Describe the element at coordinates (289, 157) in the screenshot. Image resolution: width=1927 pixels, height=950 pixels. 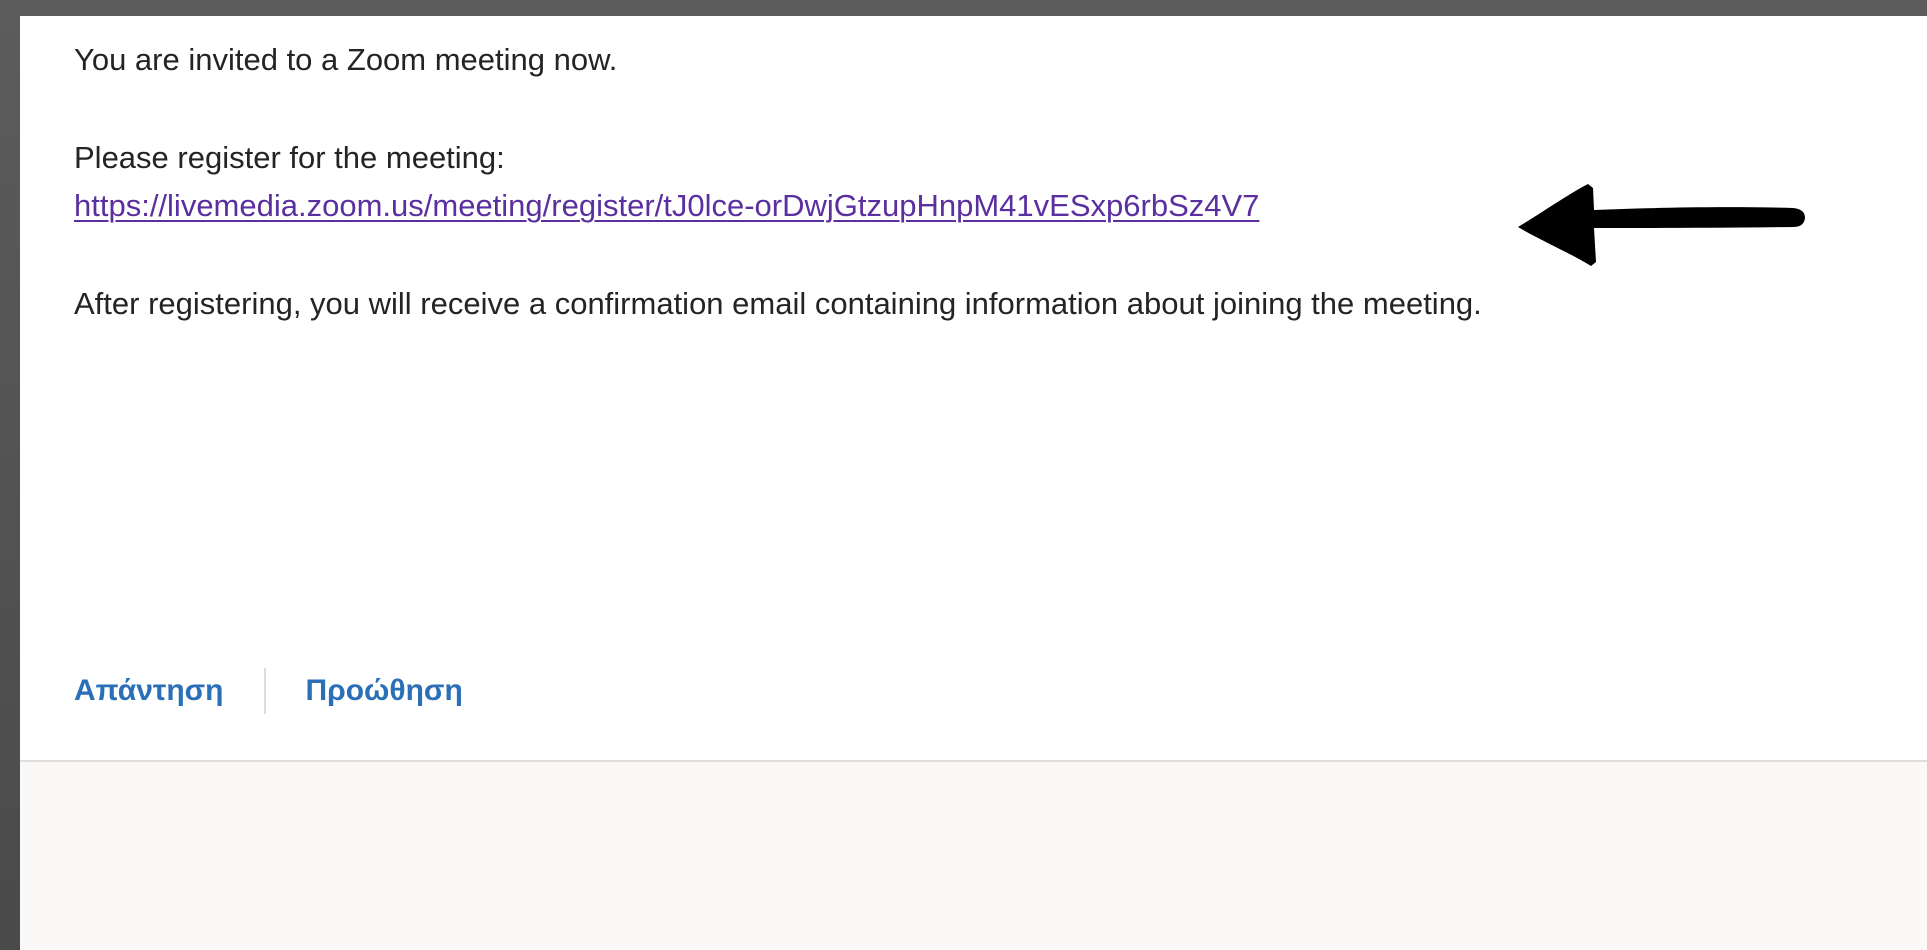
I see `register-prompt-text: Please register for the meeting:` at that location.